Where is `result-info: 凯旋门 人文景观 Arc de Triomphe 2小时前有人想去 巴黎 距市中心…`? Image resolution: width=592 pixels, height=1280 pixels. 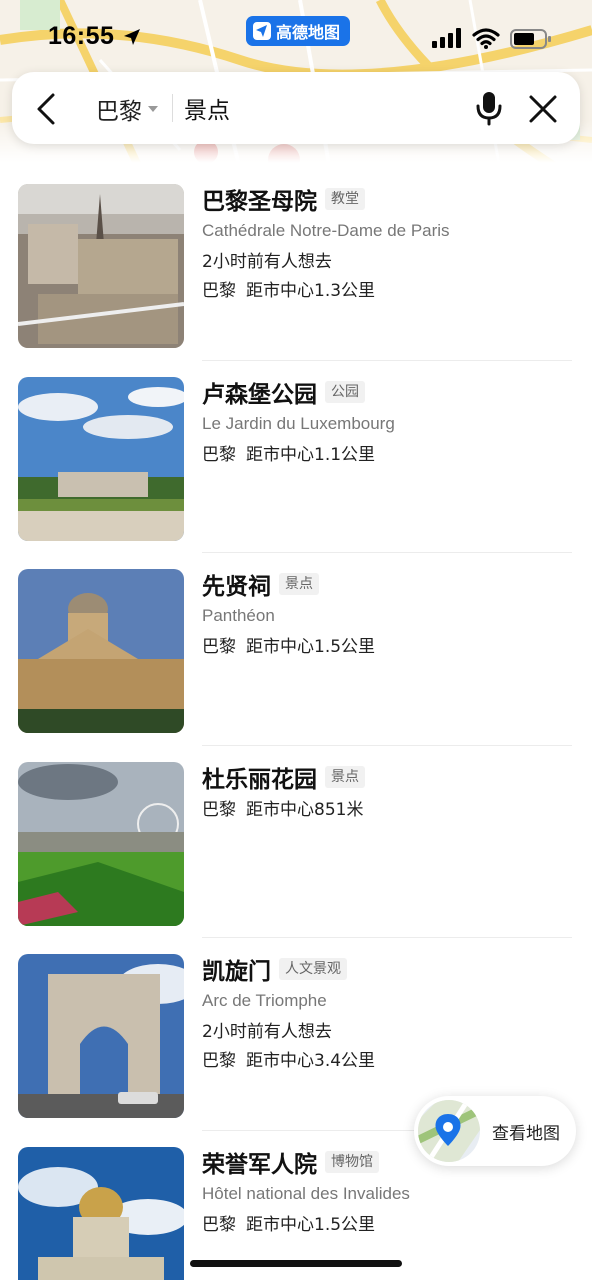 result-info: 凯旋门 人文景观 Arc de Triomphe 2小时前有人想去 巴黎 距市中心… is located at coordinates (387, 1015).